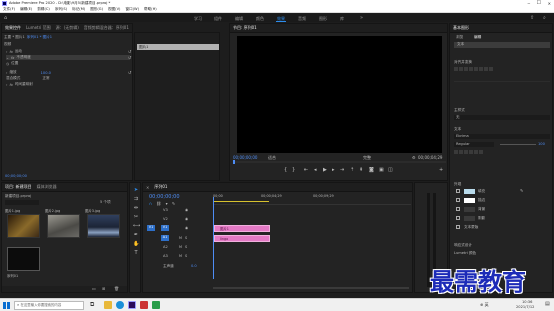 The image size is (554, 311). Describe the element at coordinates (67, 28) in the screenshot. I see `tab-source: 源：(无剪辑)` at that location.